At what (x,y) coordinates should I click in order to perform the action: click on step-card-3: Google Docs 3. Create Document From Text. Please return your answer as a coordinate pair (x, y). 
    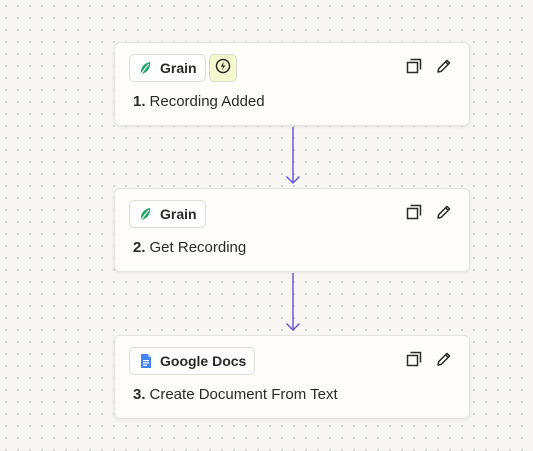
    Looking at the image, I should click on (292, 377).